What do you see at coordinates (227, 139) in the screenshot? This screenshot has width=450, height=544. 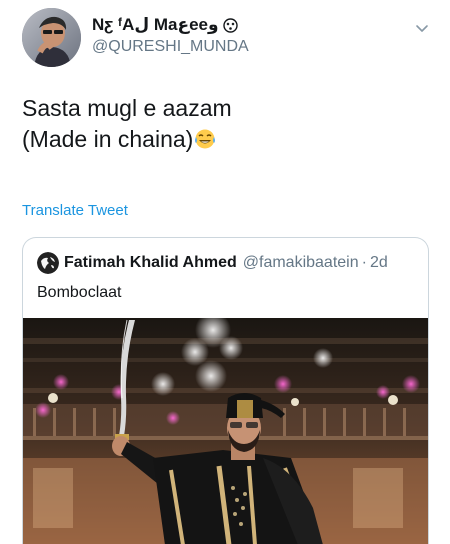 I see `tweet-text-line-2: (Made in chaina)` at bounding box center [227, 139].